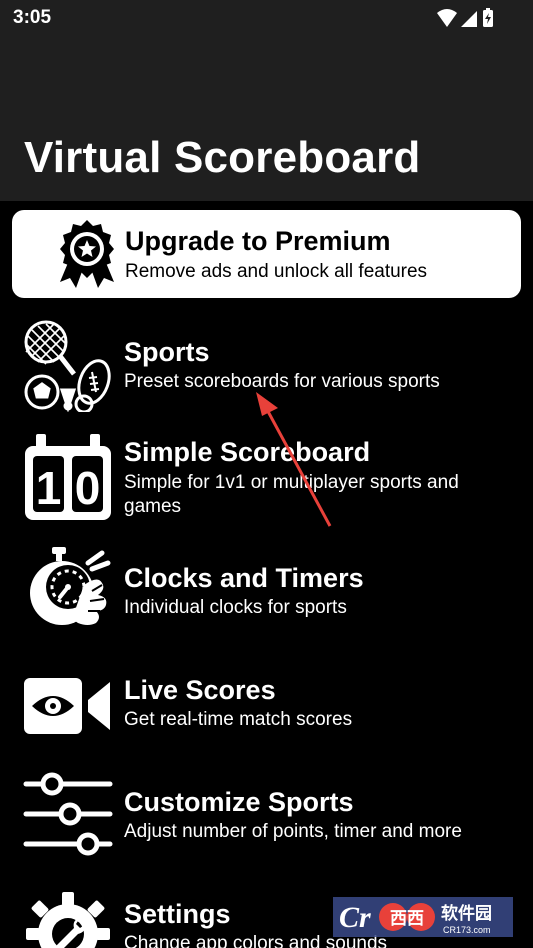 The width and height of the screenshot is (533, 948). What do you see at coordinates (67, 706) in the screenshot?
I see `video-camera-icon` at bounding box center [67, 706].